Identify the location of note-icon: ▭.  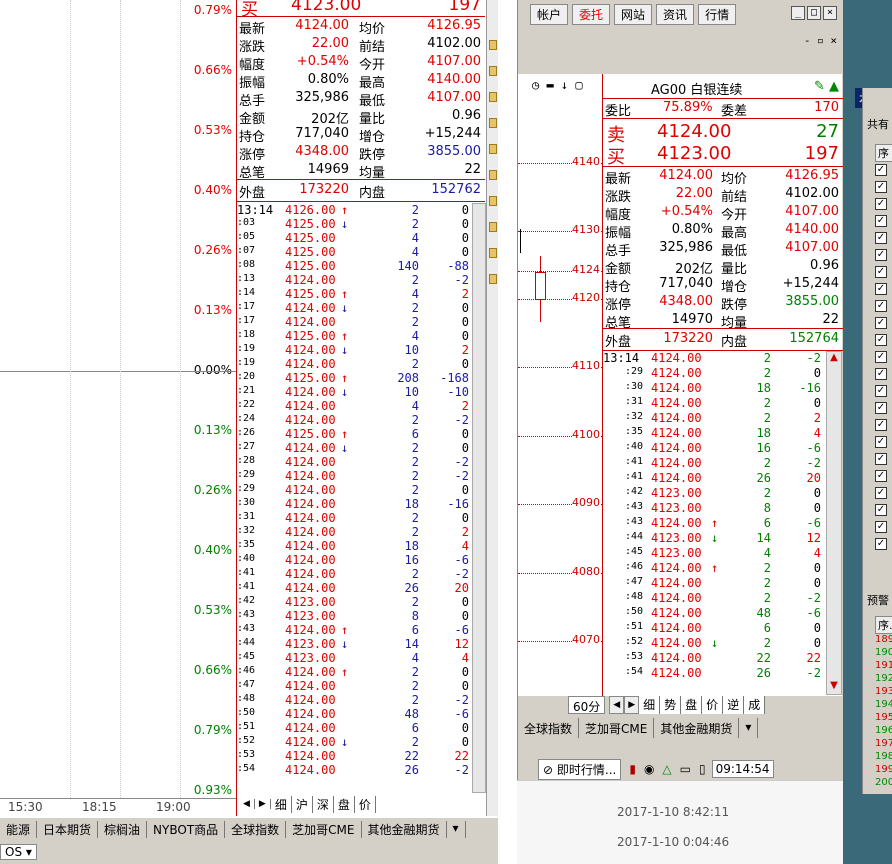
(685, 769).